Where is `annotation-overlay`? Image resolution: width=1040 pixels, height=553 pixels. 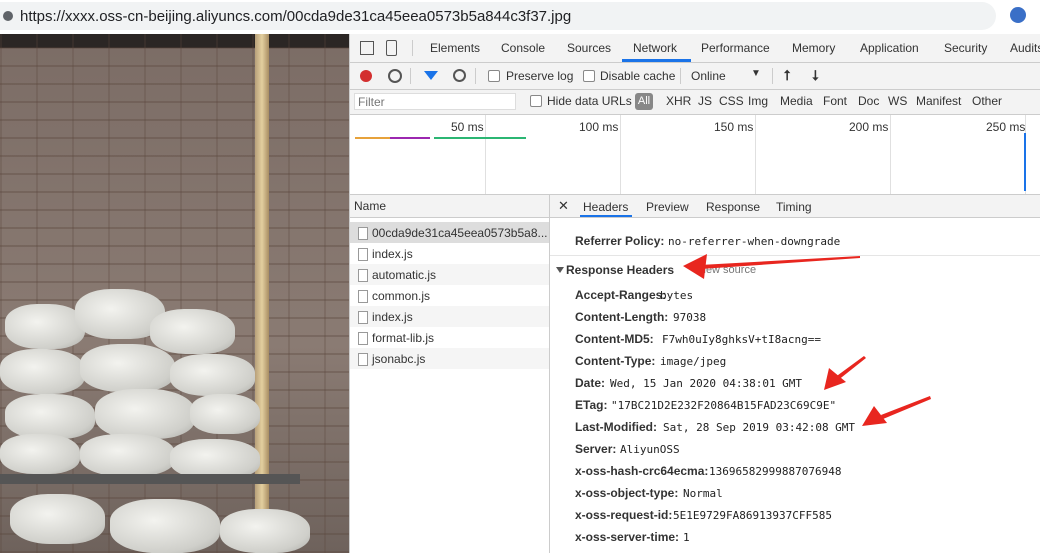
annotation-overlay is located at coordinates (807, 340).